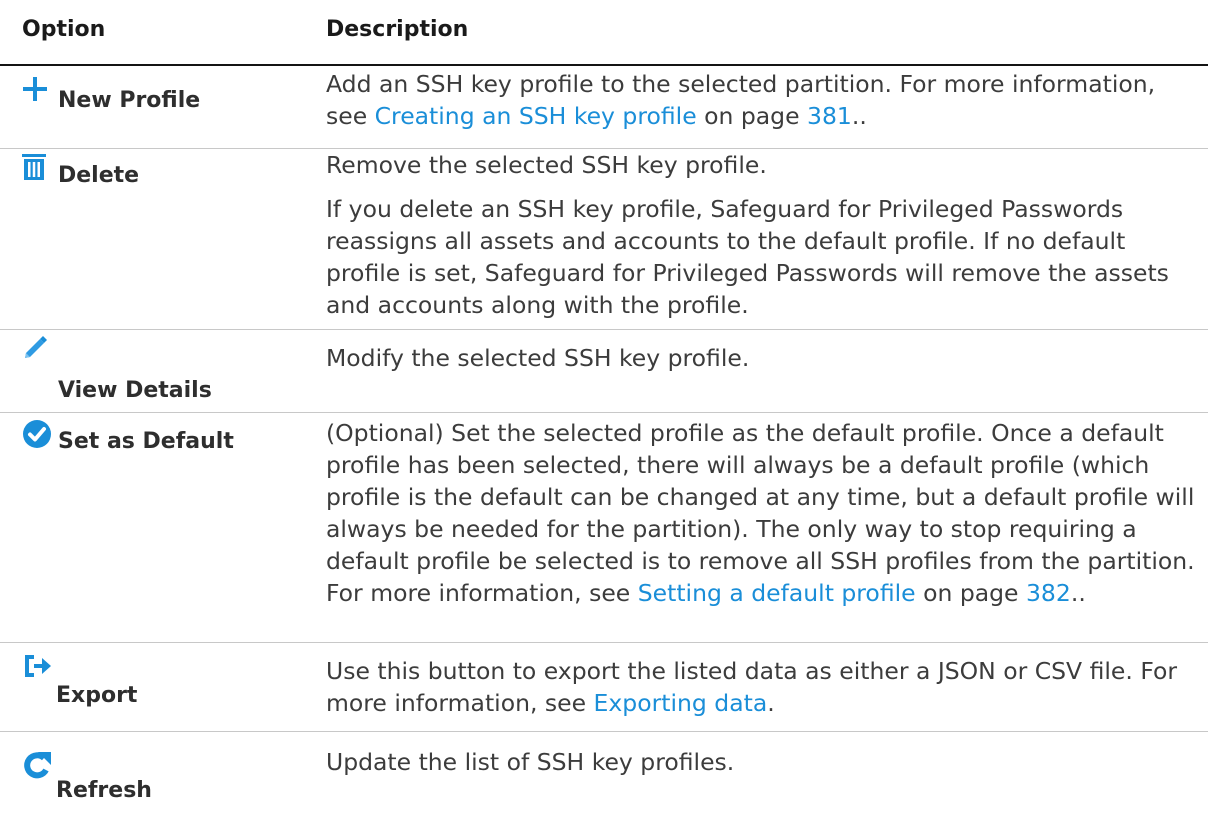  Describe the element at coordinates (777, 593) in the screenshot. I see `link-setting-default-profile: Setting a default profile` at that location.